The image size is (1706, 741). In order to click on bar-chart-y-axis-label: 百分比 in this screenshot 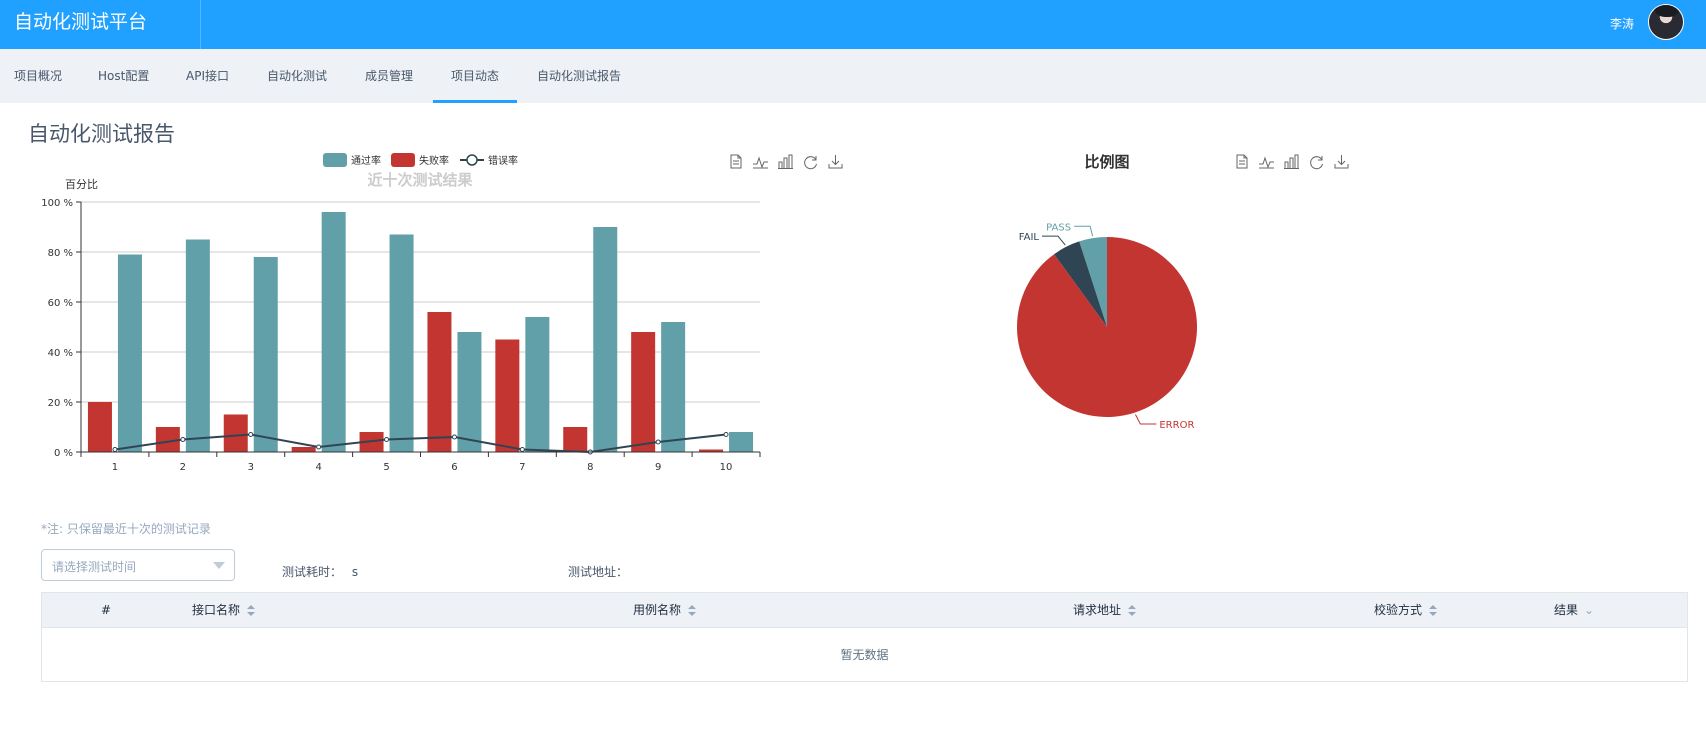, I will do `click(81, 184)`.